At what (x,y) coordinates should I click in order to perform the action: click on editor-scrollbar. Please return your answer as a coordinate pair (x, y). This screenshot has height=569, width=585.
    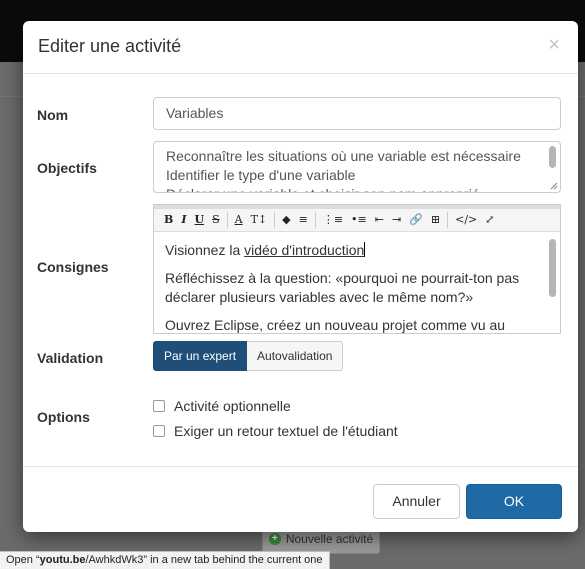
    Looking at the image, I should click on (552, 268).